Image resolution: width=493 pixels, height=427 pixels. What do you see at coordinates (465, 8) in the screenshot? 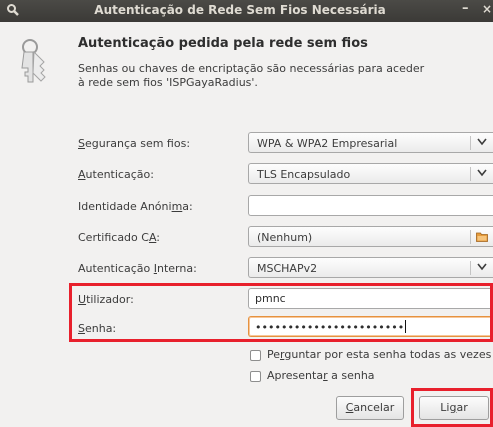
I see `minimize-button: –` at bounding box center [465, 8].